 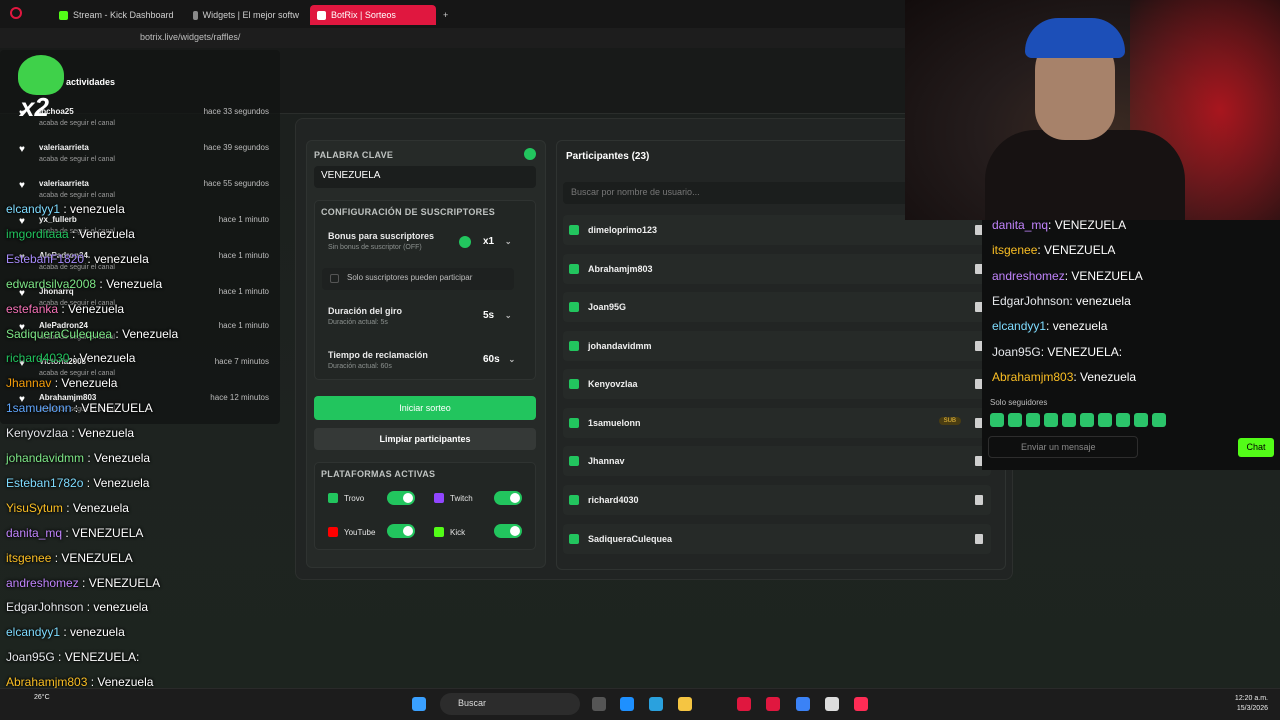 I want to click on feed-item-name: valeriaarrieta, so click(x=64, y=183).